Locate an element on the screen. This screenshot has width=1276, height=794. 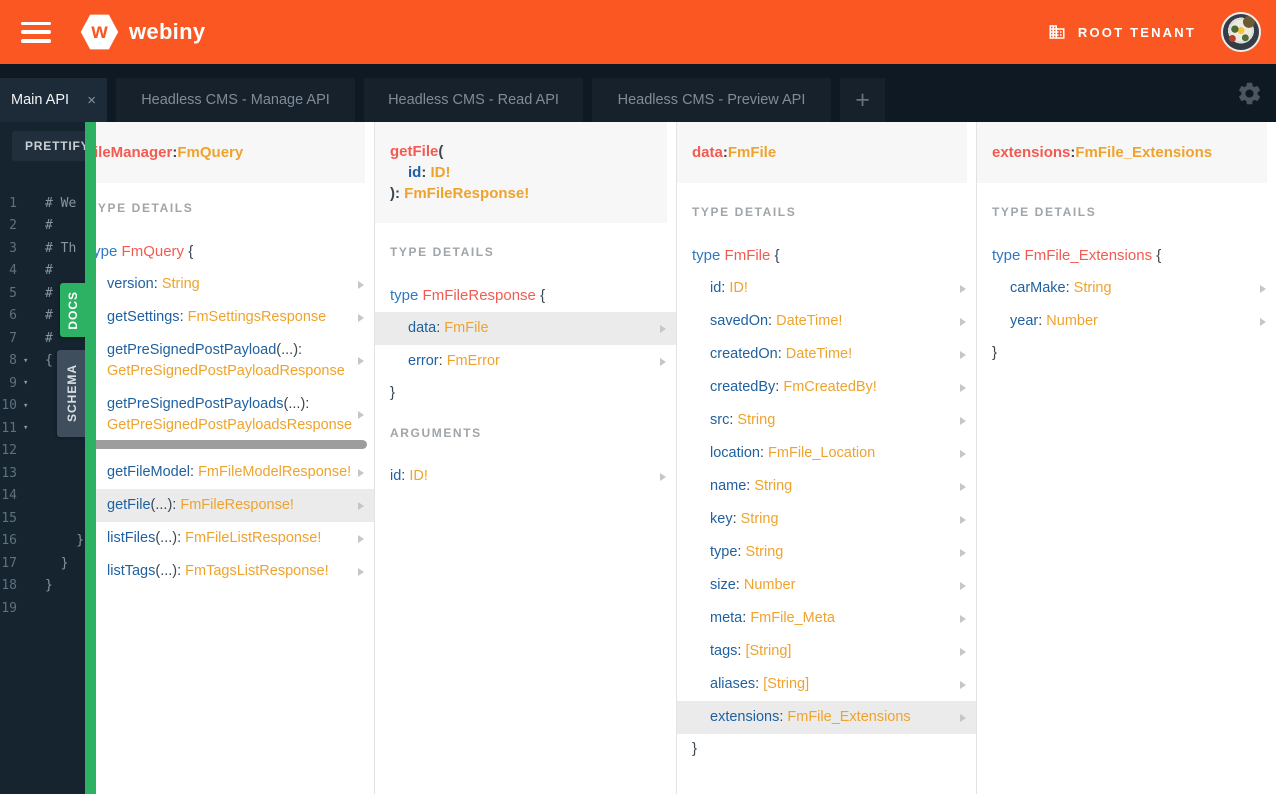
field-row-getfilemodel: getFileModel: FmFileModelResponse! is located at coordinates (235, 472).